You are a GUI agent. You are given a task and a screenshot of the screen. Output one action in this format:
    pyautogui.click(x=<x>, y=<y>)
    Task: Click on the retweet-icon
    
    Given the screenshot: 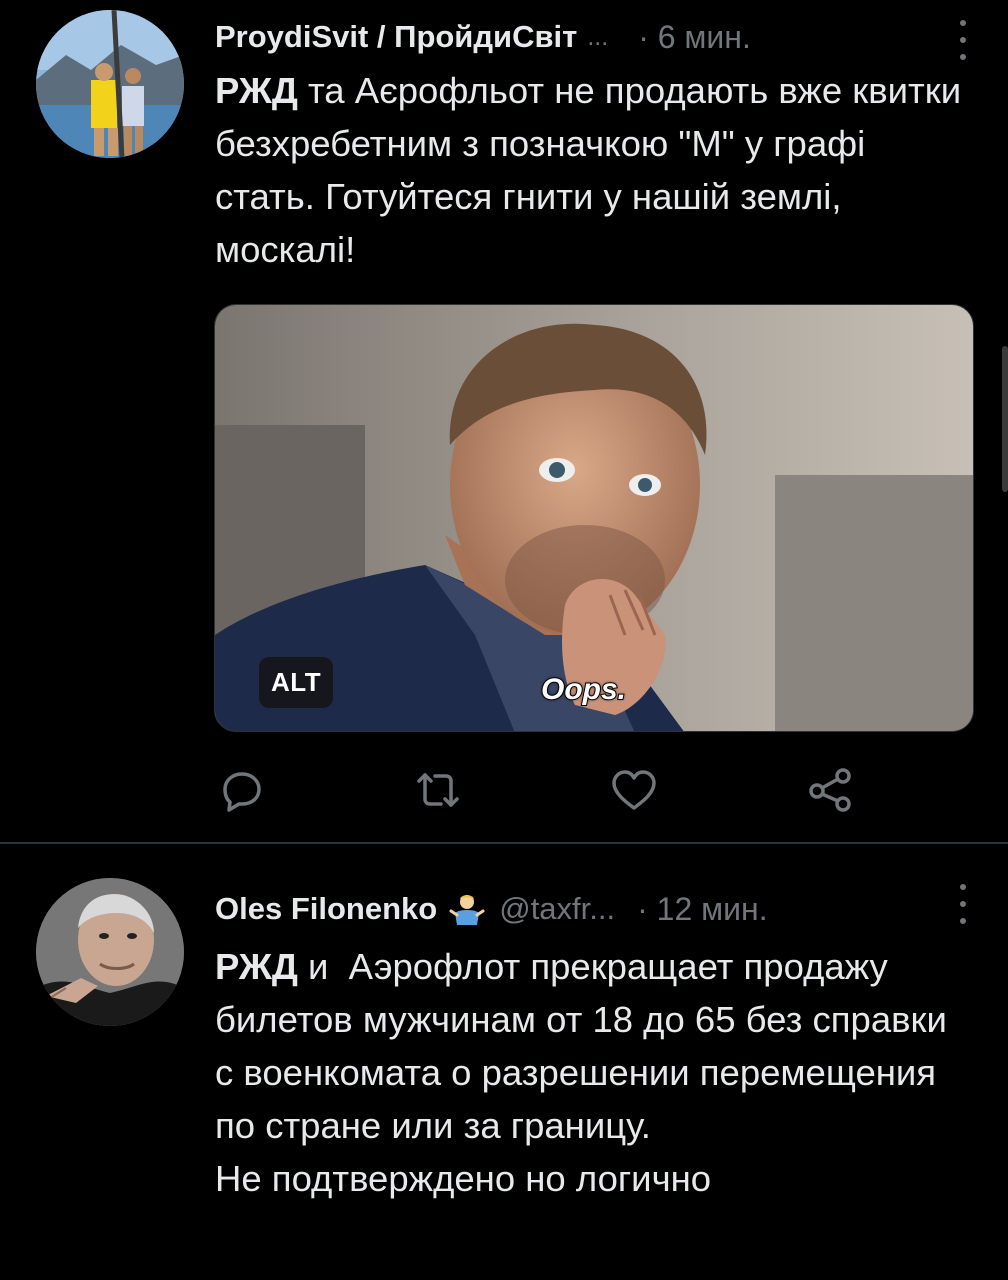 What is the action you would take?
    pyautogui.click(x=438, y=790)
    